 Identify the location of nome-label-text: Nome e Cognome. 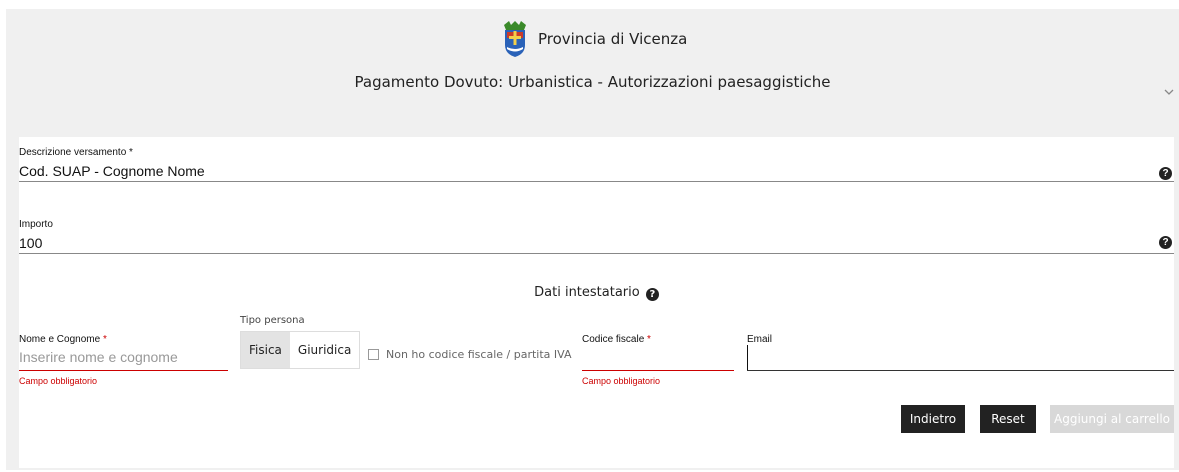
(60, 339).